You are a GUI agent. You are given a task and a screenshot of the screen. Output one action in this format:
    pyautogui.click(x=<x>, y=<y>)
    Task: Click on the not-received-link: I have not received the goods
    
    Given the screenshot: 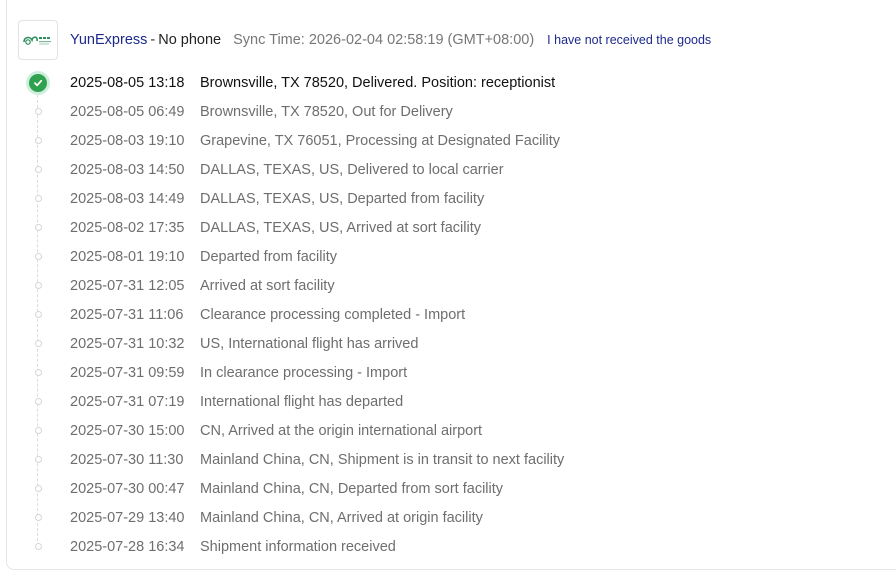 What is the action you would take?
    pyautogui.click(x=629, y=40)
    